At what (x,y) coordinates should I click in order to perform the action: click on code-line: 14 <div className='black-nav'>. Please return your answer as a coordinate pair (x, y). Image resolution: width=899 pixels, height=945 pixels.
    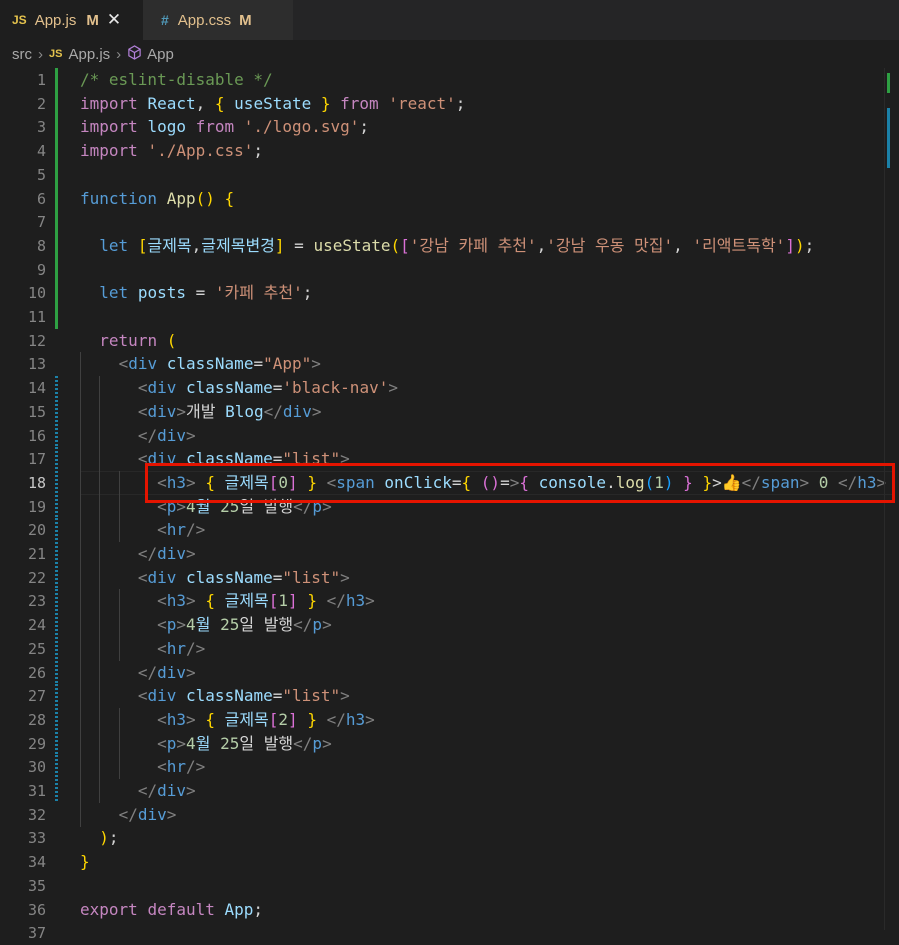
    Looking at the image, I should click on (449, 388).